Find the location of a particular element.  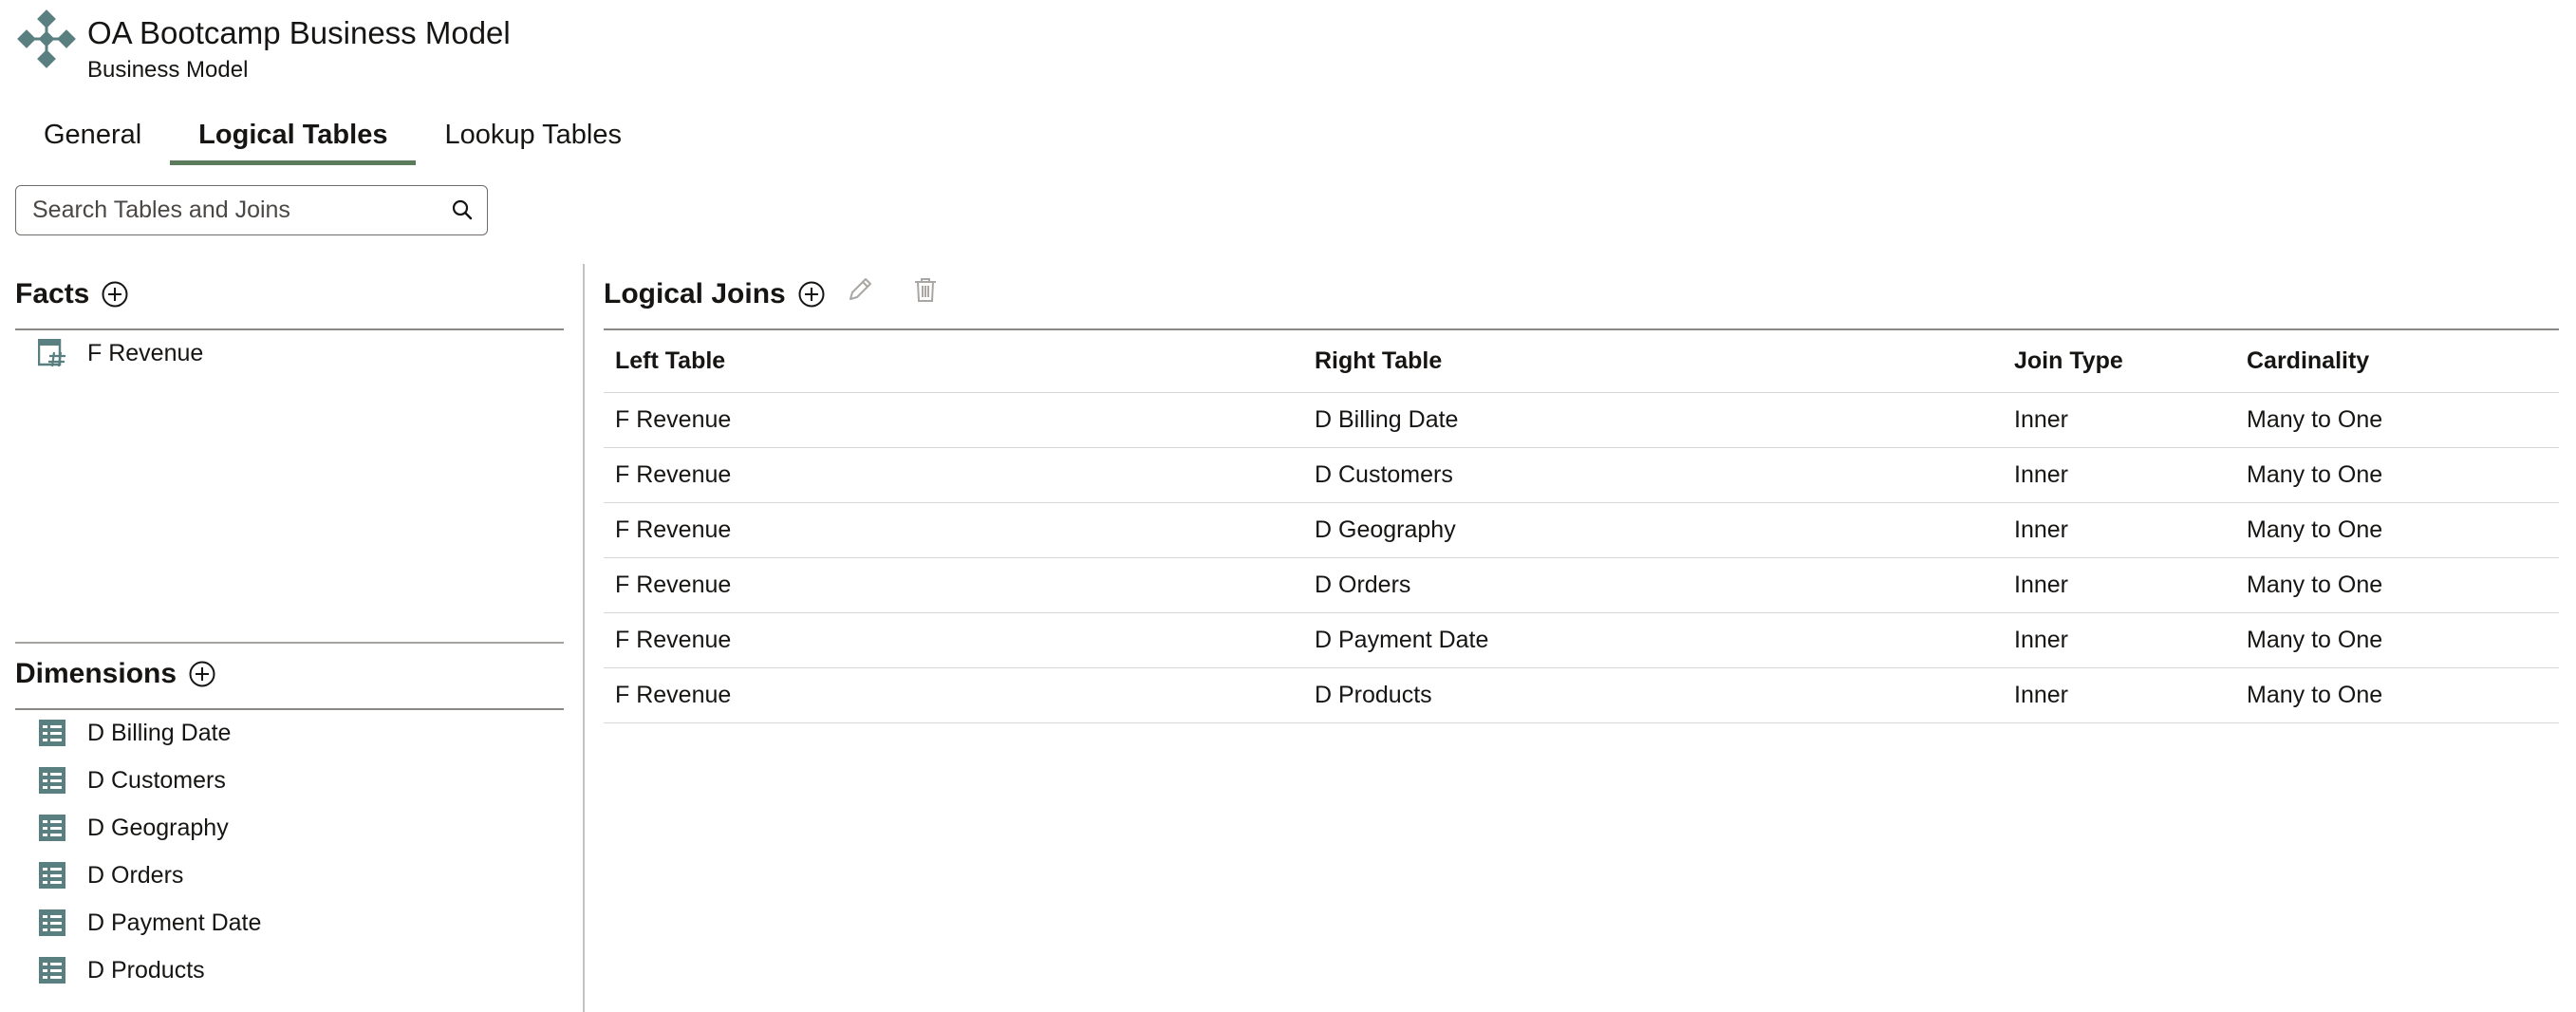

tab-bar: General Logical Tables Lookup Tables is located at coordinates (332, 136).